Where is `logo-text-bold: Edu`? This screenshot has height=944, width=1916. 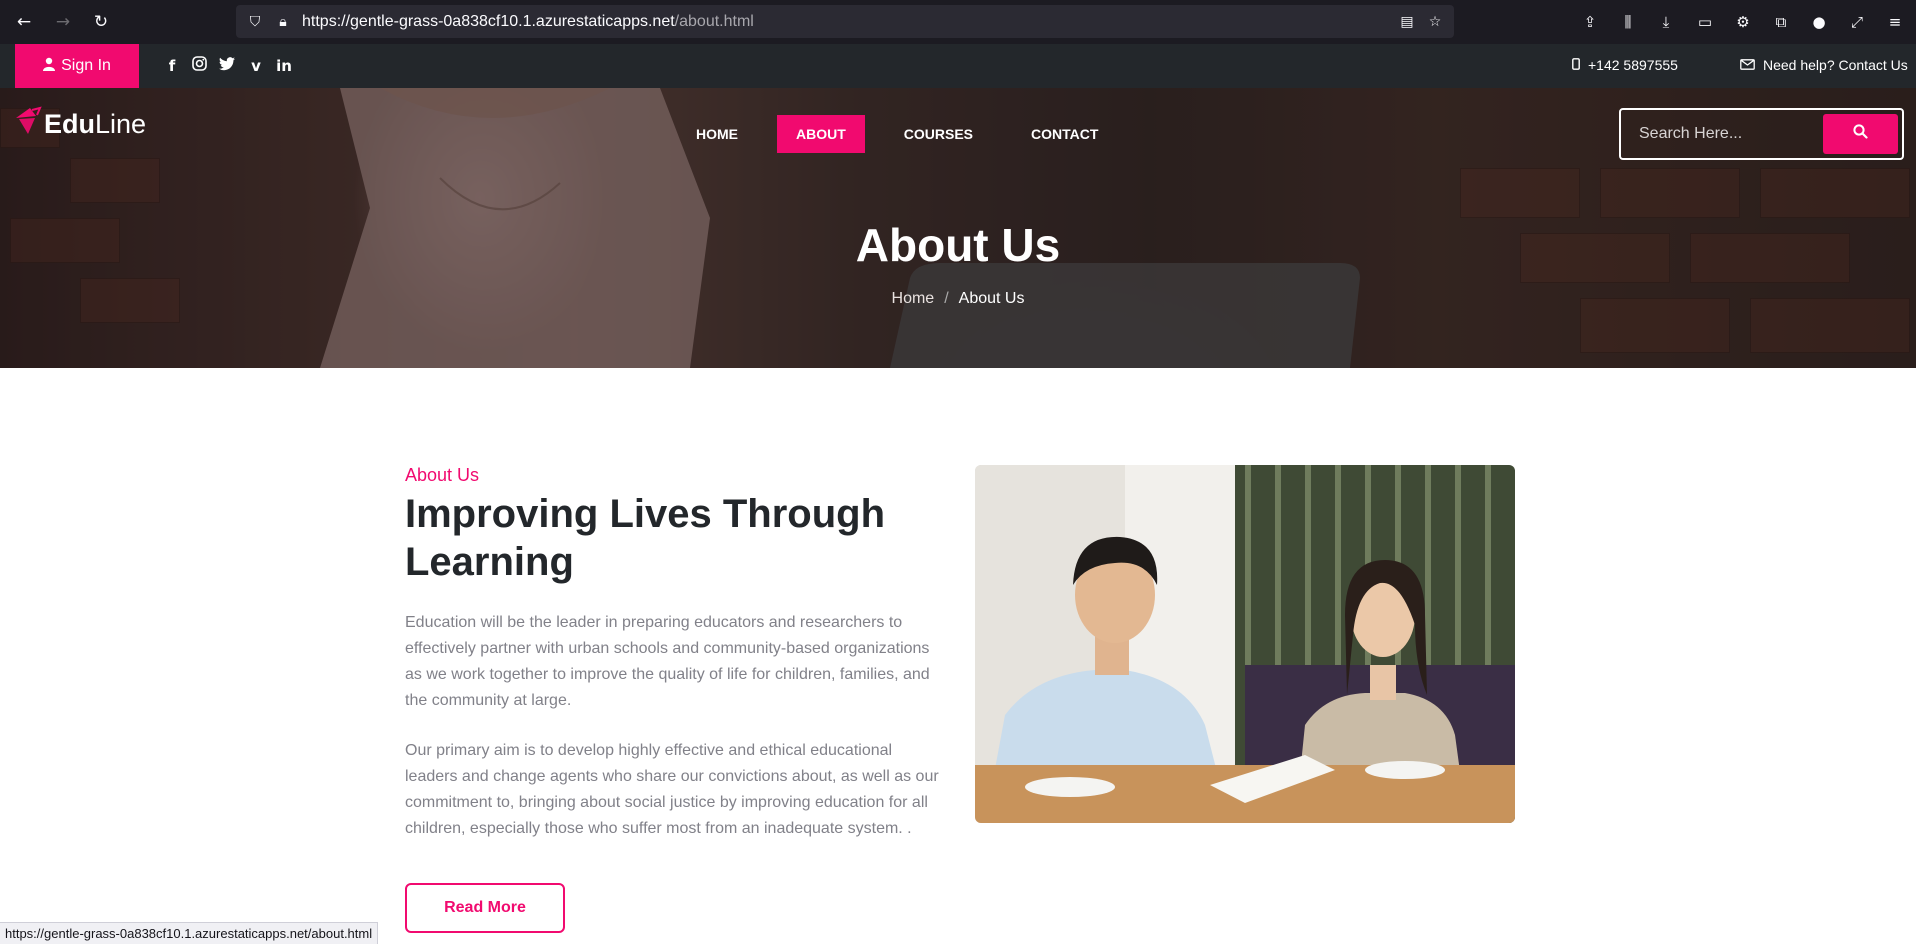 logo-text-bold: Edu is located at coordinates (69, 124).